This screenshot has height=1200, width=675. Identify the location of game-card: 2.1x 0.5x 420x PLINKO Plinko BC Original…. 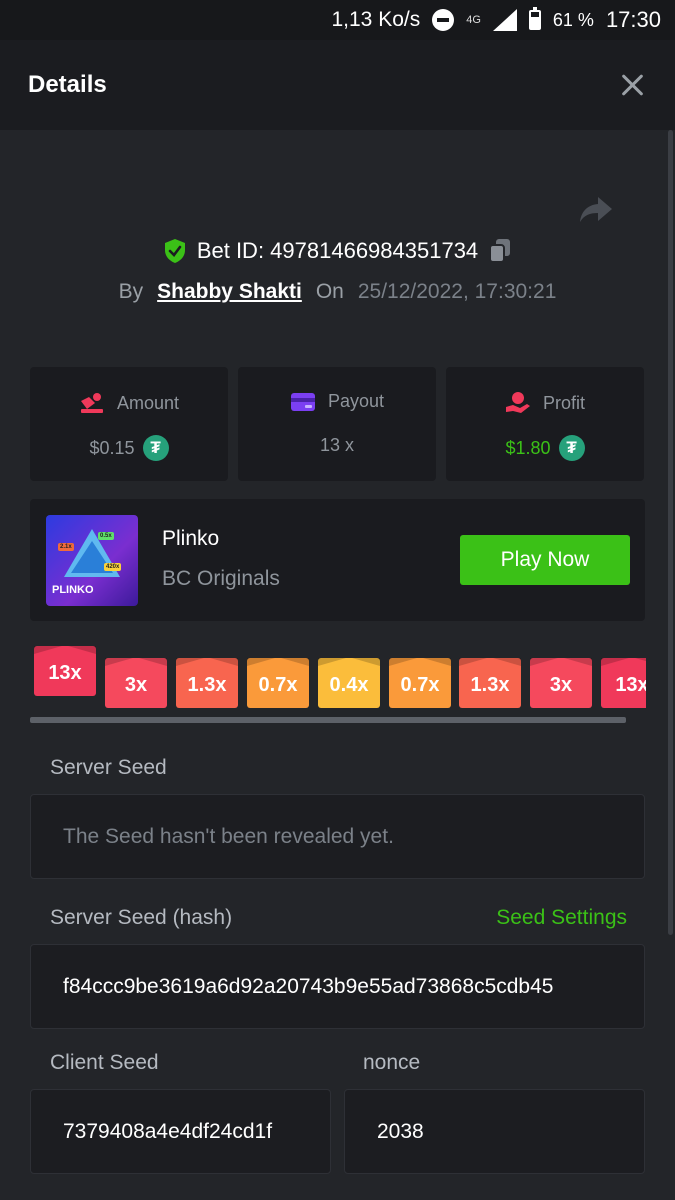
(337, 560).